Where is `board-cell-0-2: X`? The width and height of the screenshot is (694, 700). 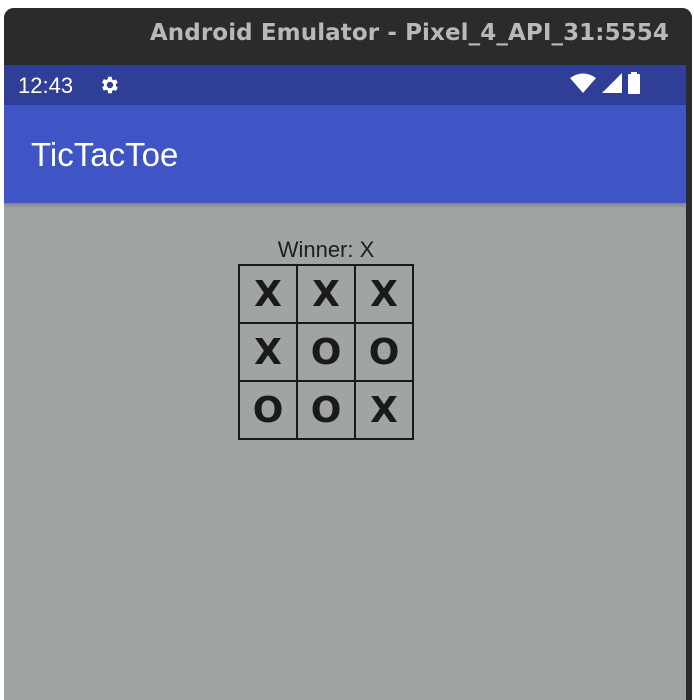
board-cell-0-2: X is located at coordinates (384, 294).